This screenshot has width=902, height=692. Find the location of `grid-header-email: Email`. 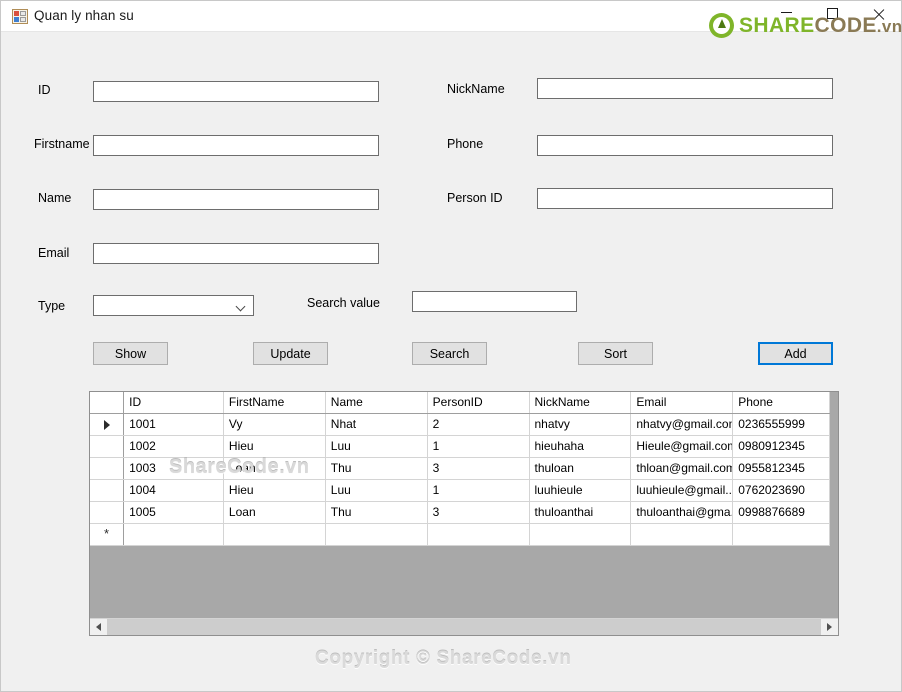

grid-header-email: Email is located at coordinates (682, 403).